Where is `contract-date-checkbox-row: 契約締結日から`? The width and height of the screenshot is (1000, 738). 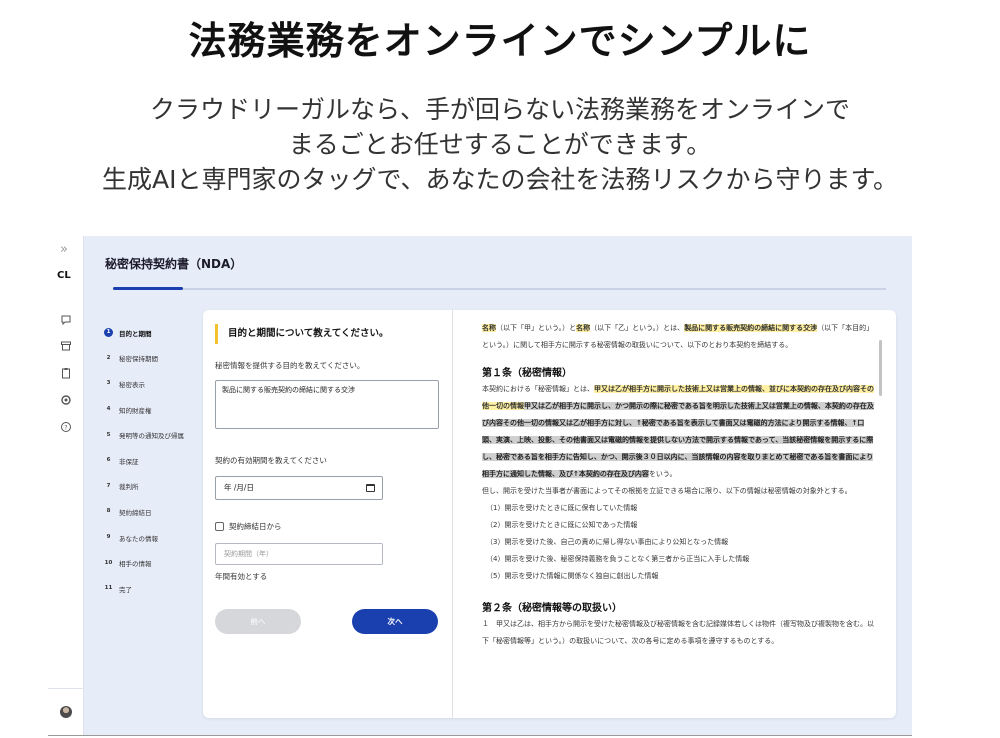 contract-date-checkbox-row: 契約締結日から is located at coordinates (248, 526).